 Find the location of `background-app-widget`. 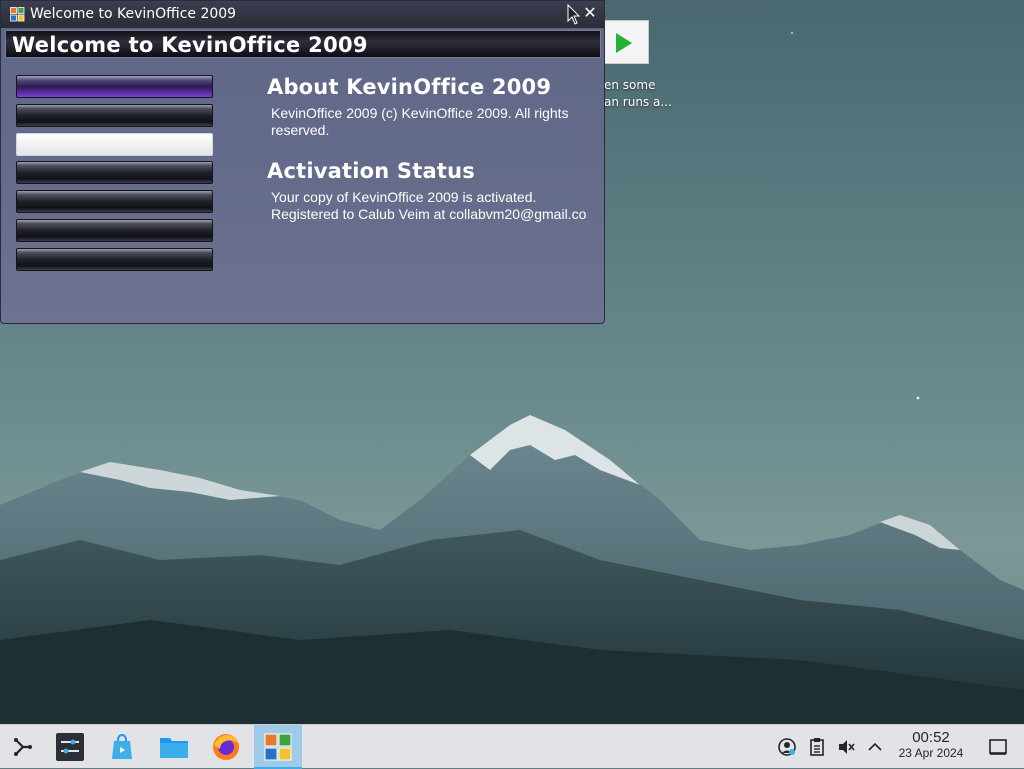

background-app-widget is located at coordinates (623, 42).